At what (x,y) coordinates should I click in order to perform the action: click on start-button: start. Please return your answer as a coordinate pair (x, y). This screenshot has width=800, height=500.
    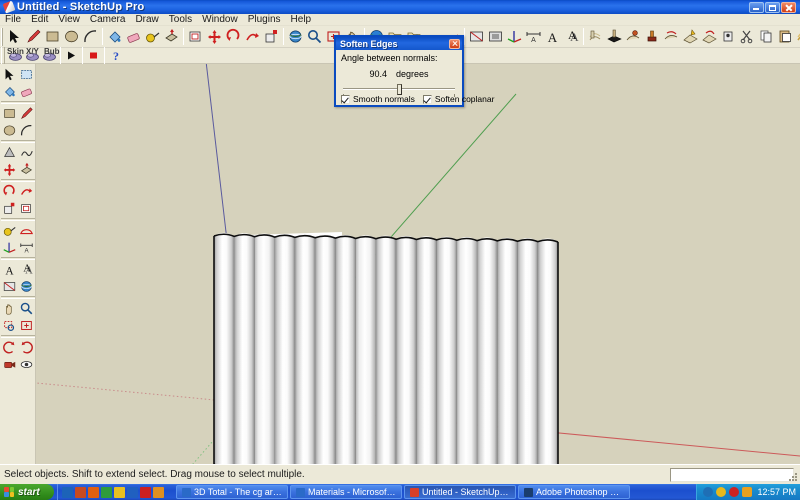
    Looking at the image, I should click on (27, 492).